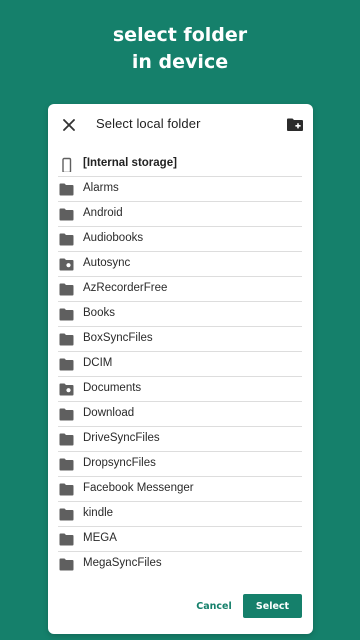 This screenshot has height=640, width=360. What do you see at coordinates (180, 49) in the screenshot?
I see `promo-headline: select folder in device` at bounding box center [180, 49].